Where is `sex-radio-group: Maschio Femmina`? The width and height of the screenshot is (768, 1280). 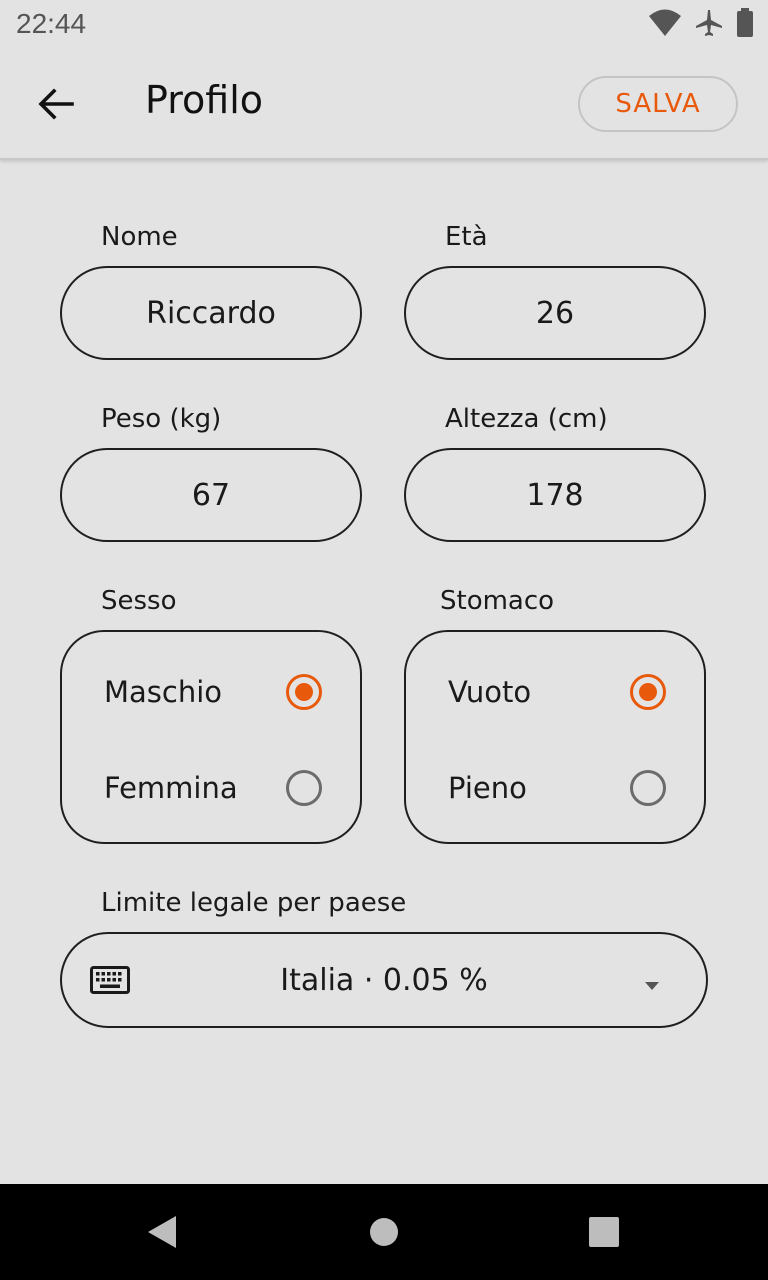 sex-radio-group: Maschio Femmina is located at coordinates (211, 737).